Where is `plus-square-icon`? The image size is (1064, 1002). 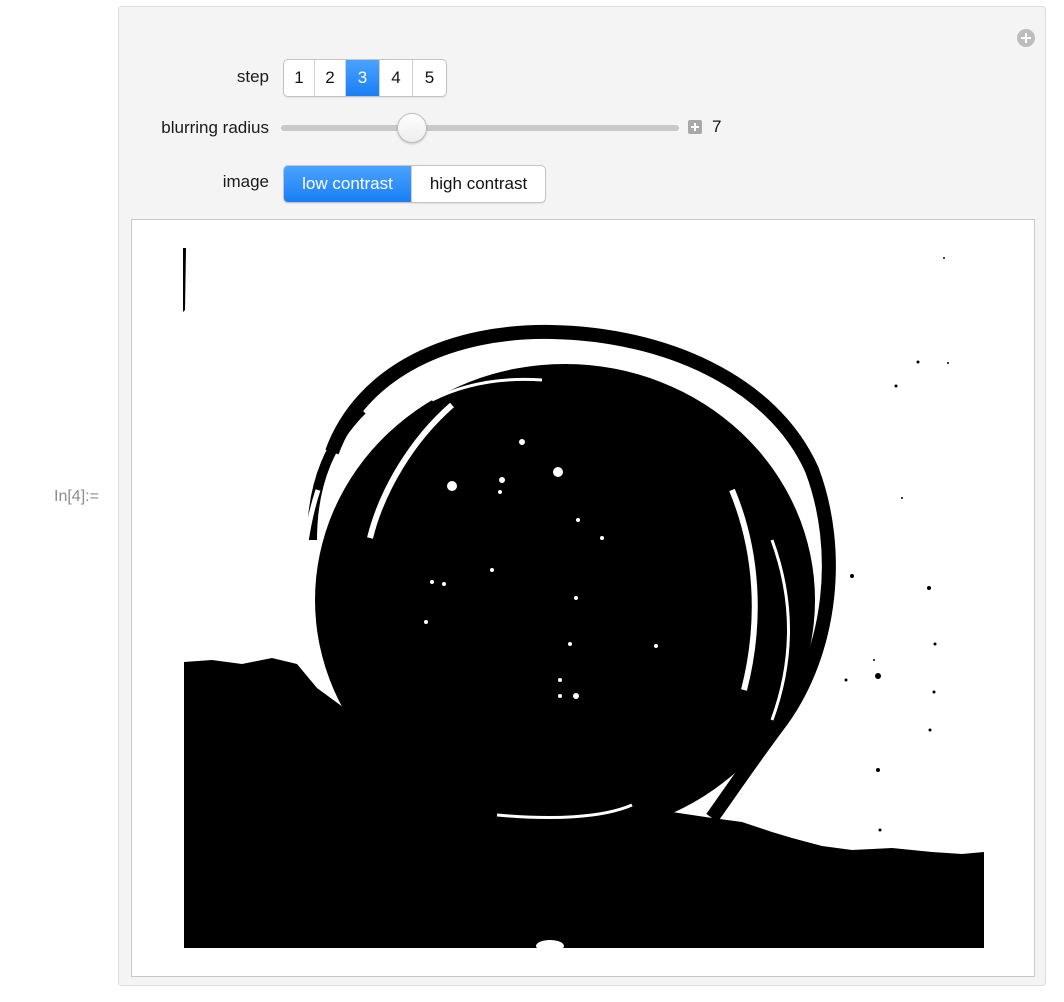
plus-square-icon is located at coordinates (695, 127).